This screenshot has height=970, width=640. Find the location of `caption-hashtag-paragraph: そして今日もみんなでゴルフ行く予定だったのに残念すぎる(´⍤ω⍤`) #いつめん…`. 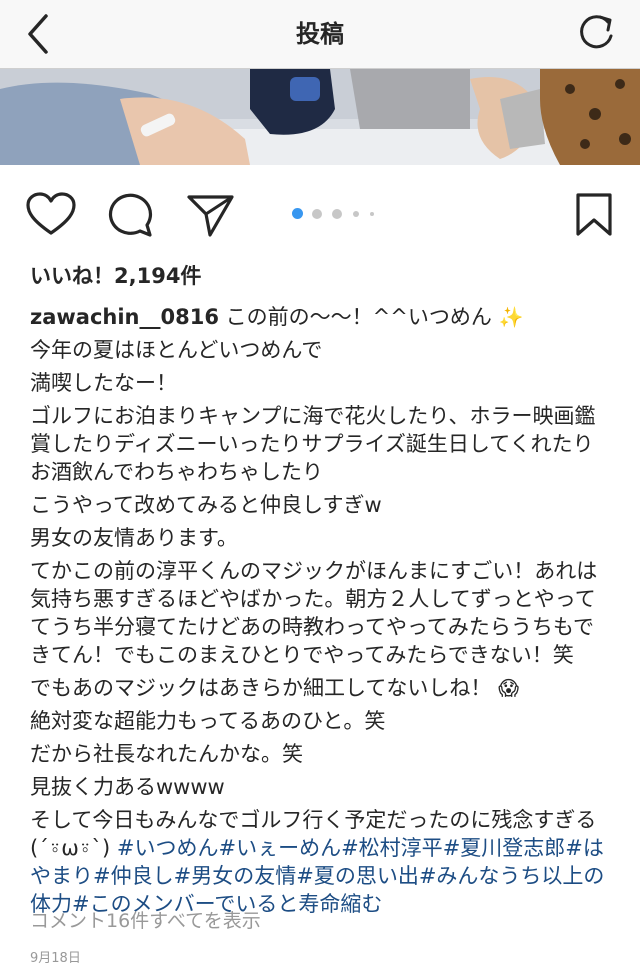

caption-hashtag-paragraph: そして今日もみんなでゴルフ行く予定だったのに残念すぎる(´⍤ω⍤`) #いつめん… is located at coordinates (322, 862).